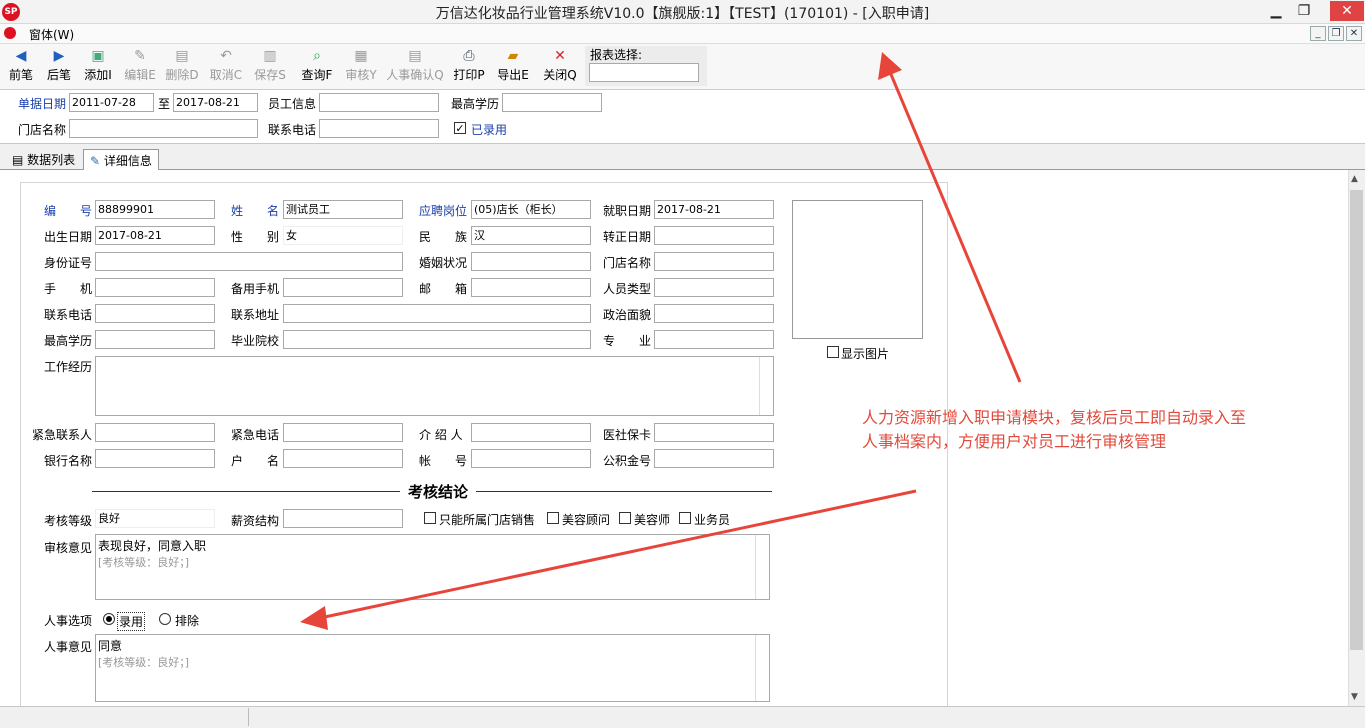  Describe the element at coordinates (1054, 417) in the screenshot. I see `annotation-line-1: 人力资源新增入职申请模块，复核后员工即自动录入至` at that location.